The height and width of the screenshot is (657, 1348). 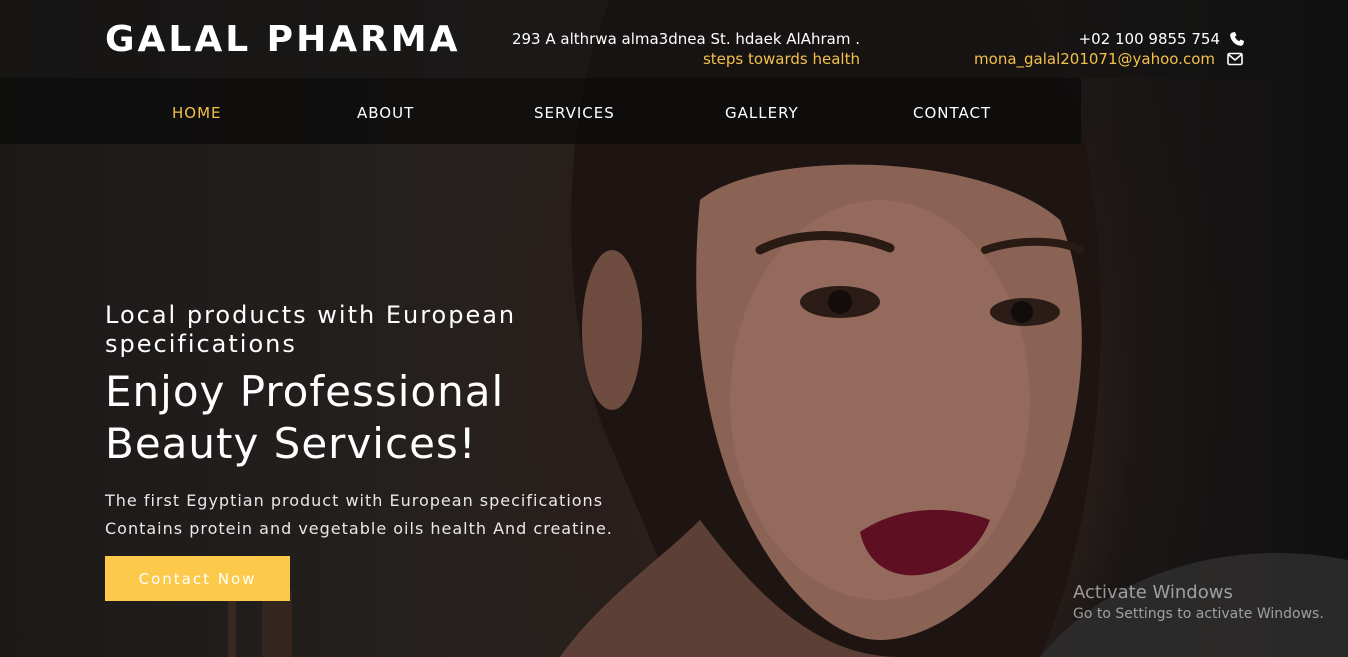 I want to click on nav-item-services: SERVICES, so click(x=574, y=113).